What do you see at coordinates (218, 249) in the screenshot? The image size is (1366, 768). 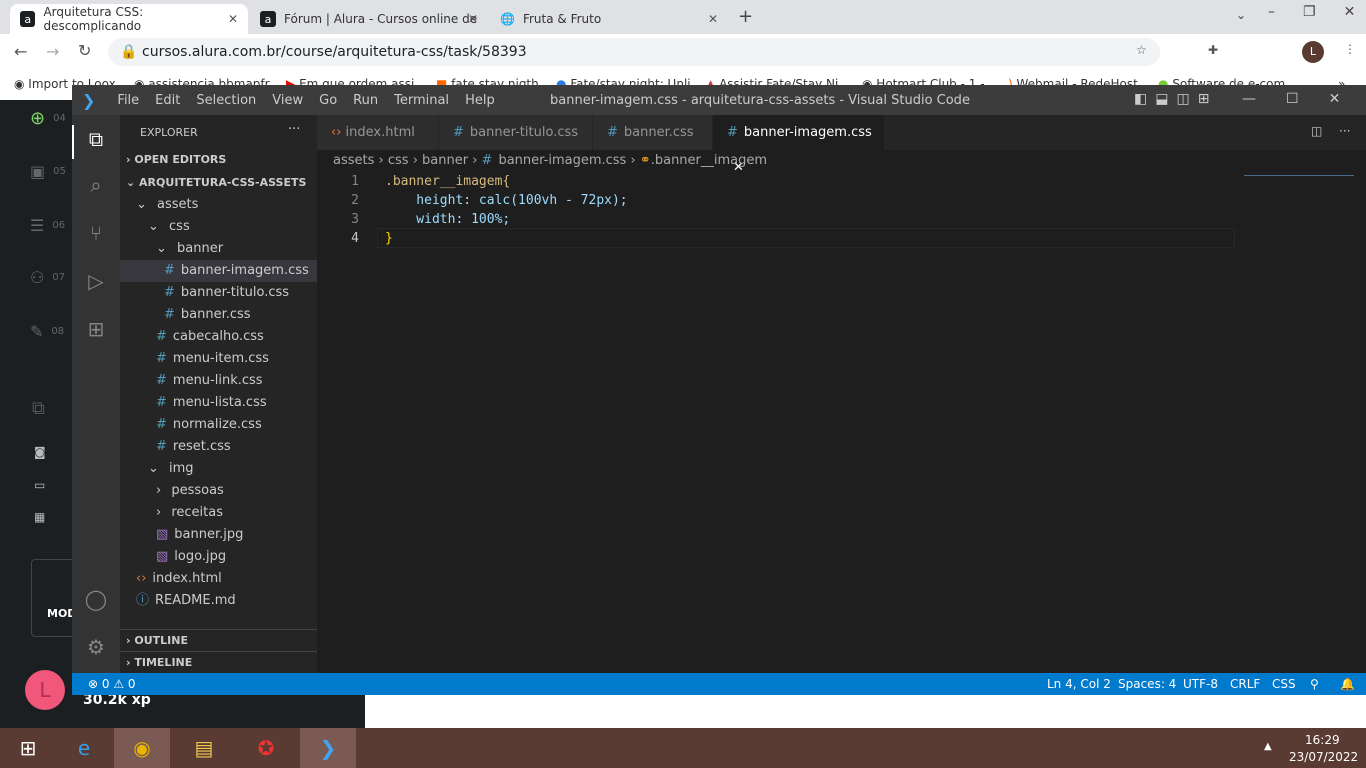 I see `tree-item: ⌄ banner` at bounding box center [218, 249].